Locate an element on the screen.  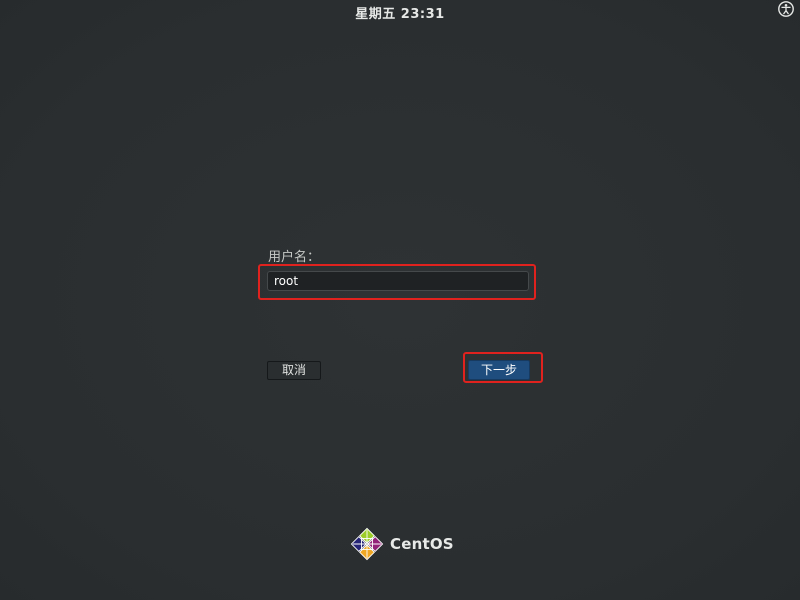
accessibility-icon is located at coordinates (786, 9).